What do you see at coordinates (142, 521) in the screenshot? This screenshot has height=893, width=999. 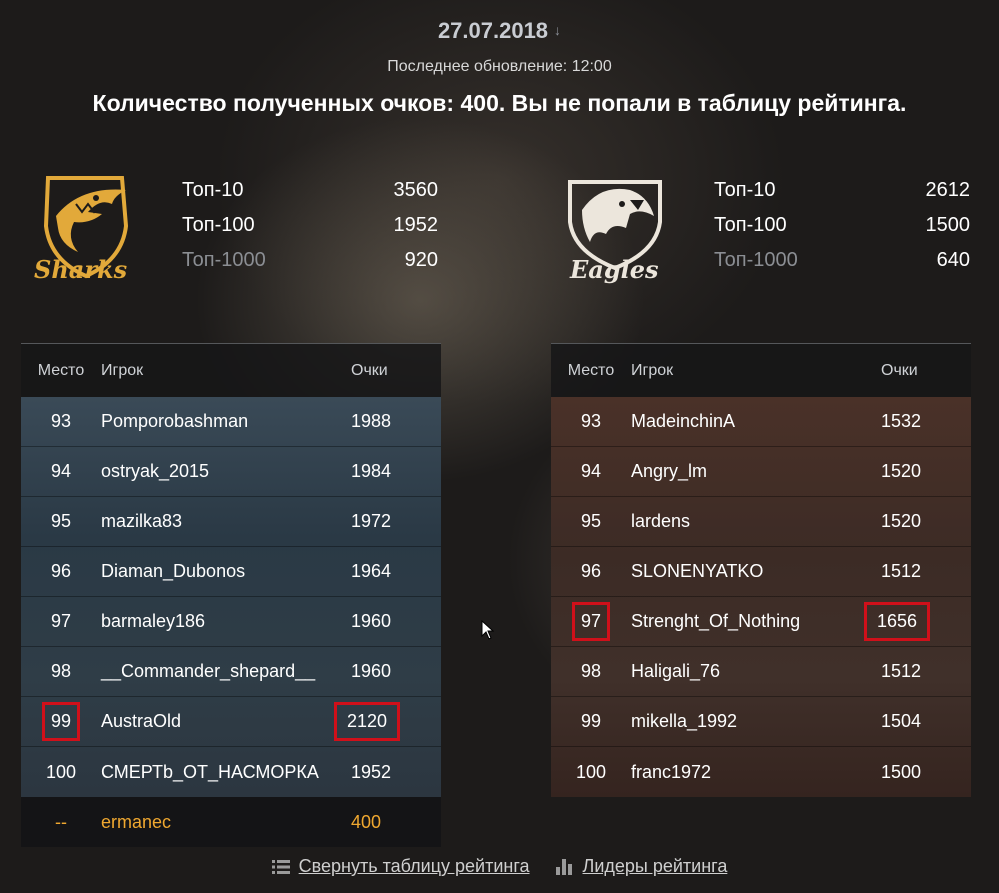 I see `row-player: mazilka83` at bounding box center [142, 521].